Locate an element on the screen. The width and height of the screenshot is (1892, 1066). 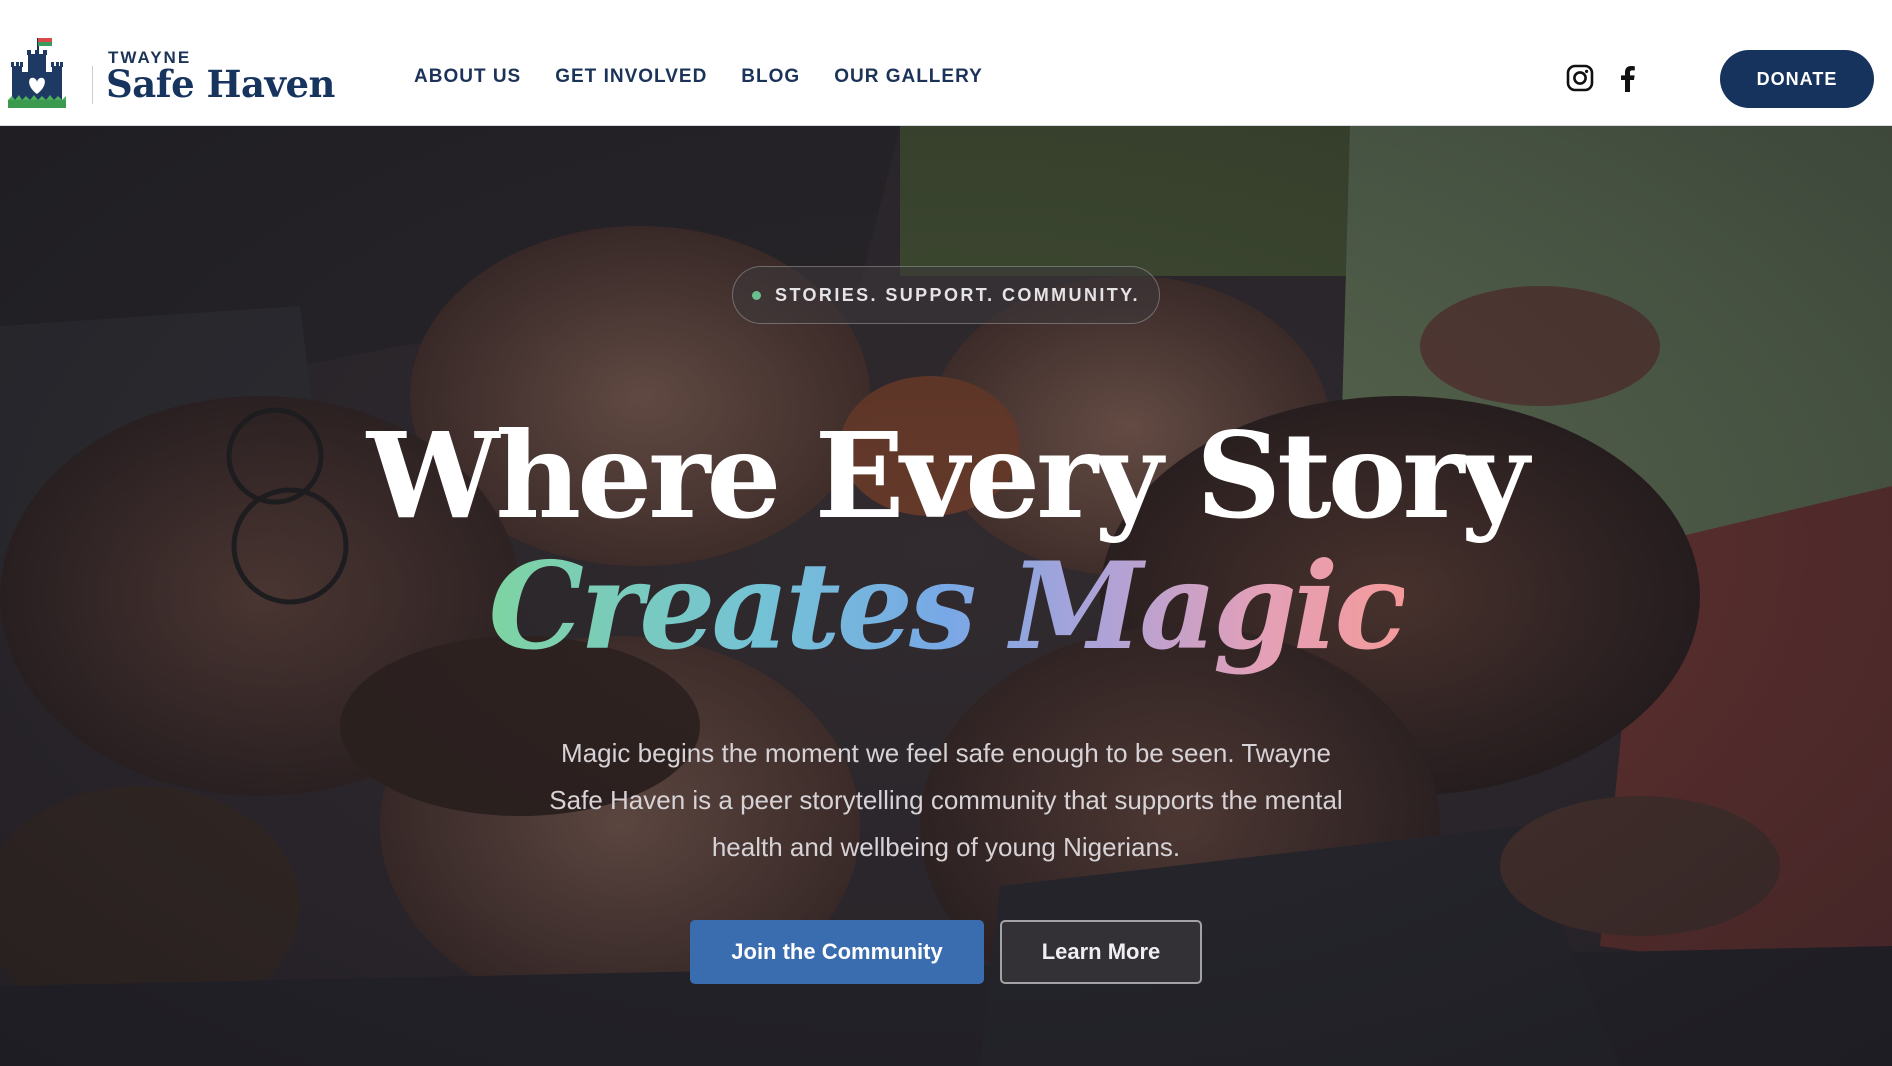
learn-more-button: Learn More is located at coordinates (1101, 952).